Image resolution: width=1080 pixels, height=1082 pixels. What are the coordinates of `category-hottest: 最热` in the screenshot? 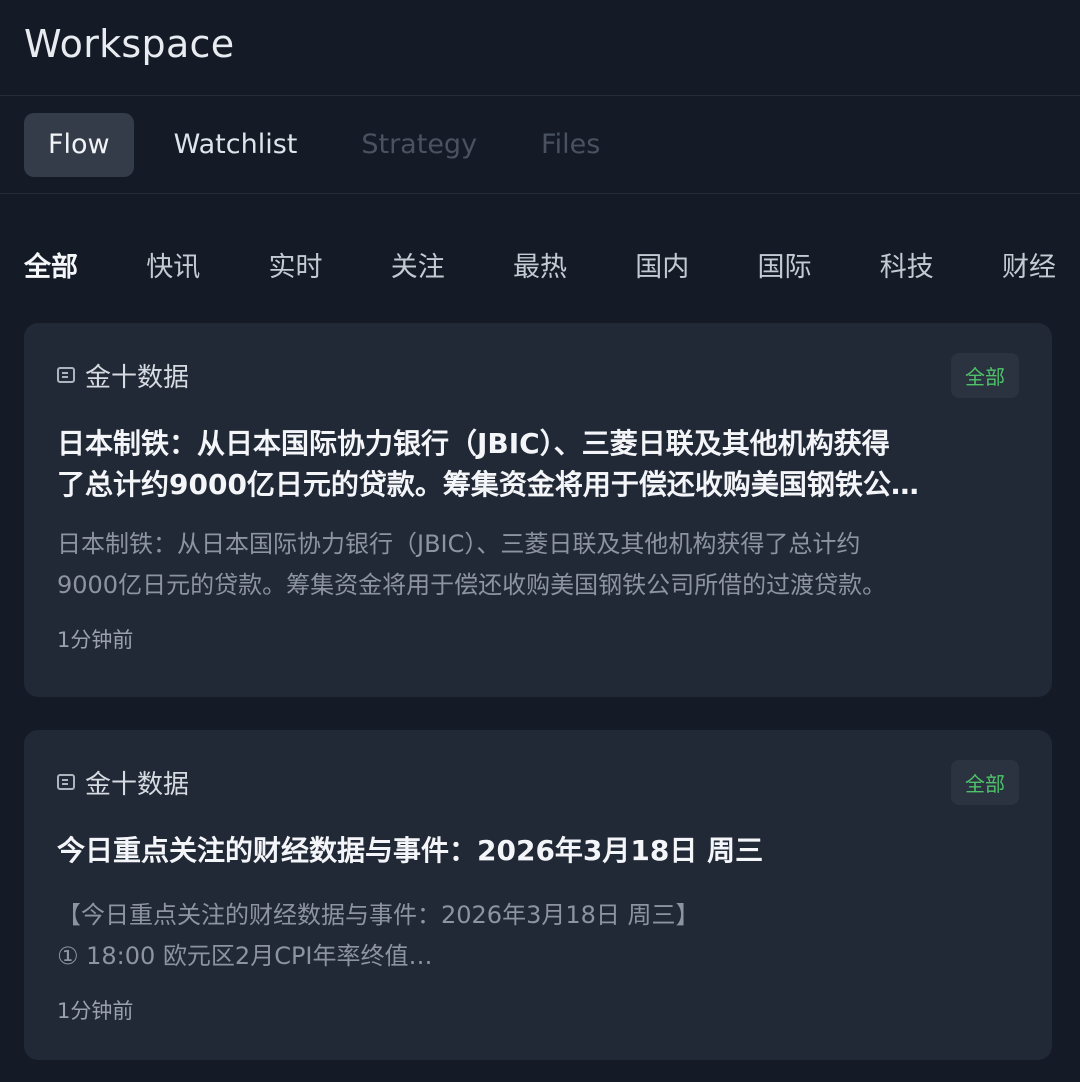 It's located at (540, 264).